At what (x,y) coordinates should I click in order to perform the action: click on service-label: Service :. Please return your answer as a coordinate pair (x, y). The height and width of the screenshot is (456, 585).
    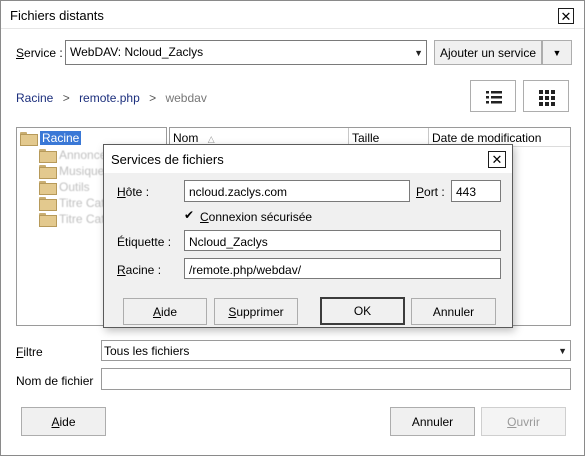
    Looking at the image, I should click on (39, 53).